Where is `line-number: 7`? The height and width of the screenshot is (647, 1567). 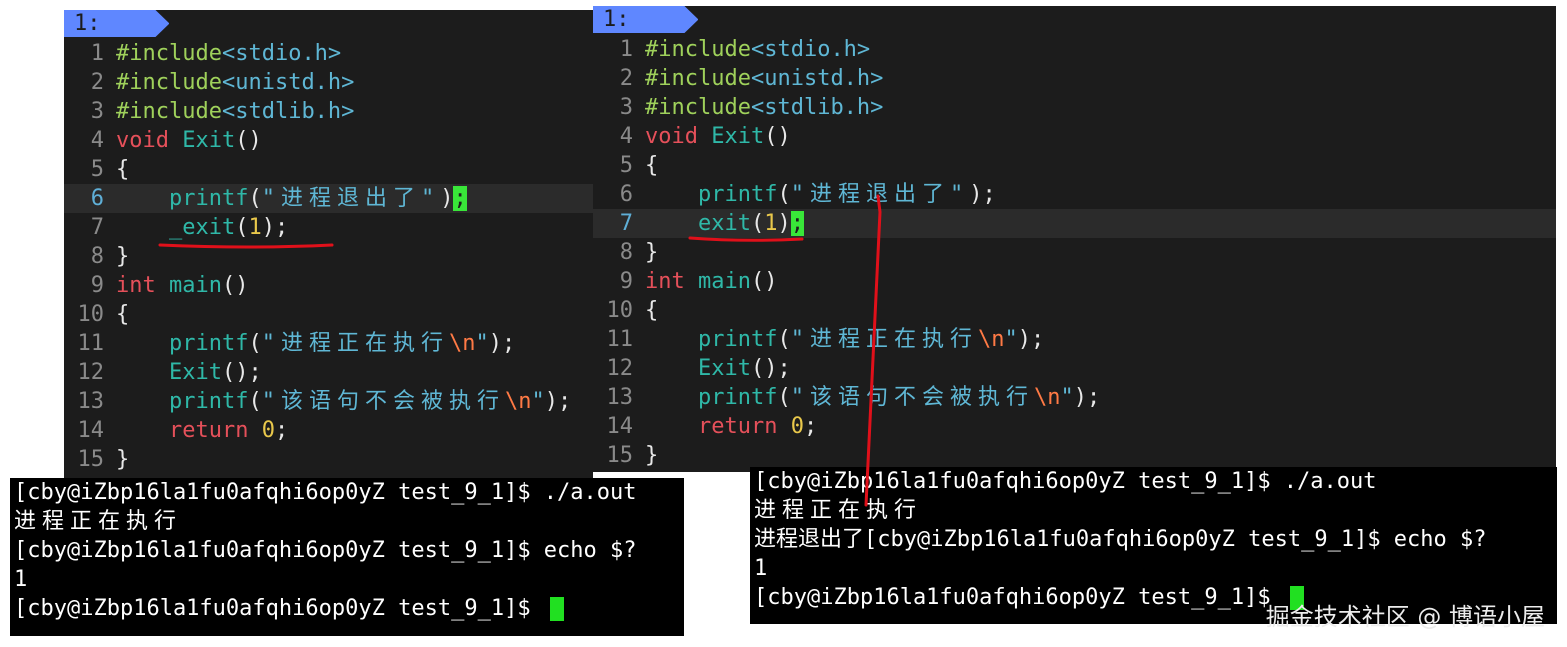
line-number: 7 is located at coordinates (97, 227).